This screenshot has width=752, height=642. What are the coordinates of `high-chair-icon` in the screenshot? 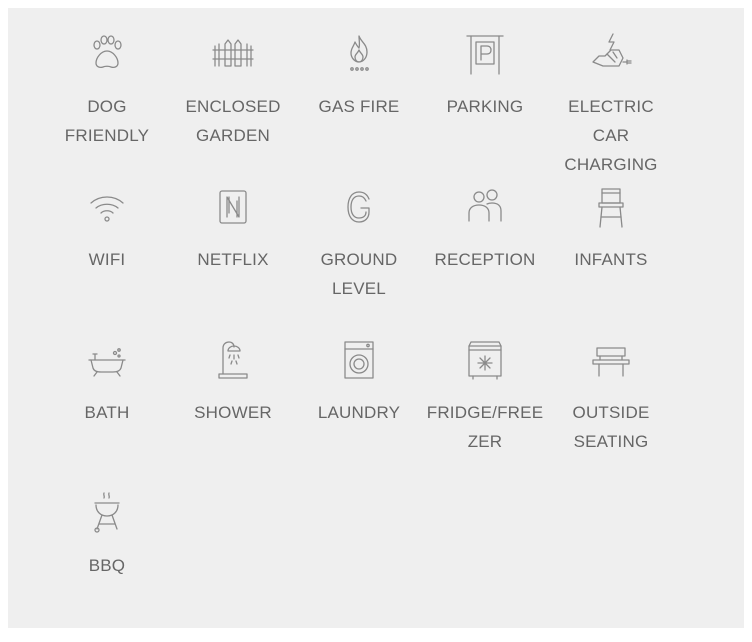 It's located at (611, 207).